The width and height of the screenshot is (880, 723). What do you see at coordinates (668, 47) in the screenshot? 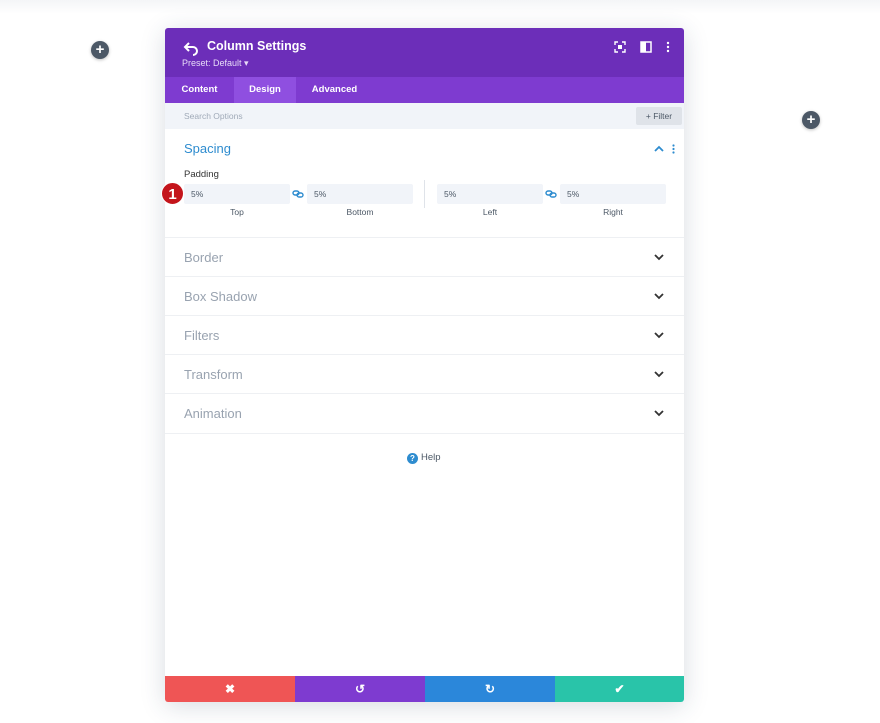
I see `more-options-icon` at bounding box center [668, 47].